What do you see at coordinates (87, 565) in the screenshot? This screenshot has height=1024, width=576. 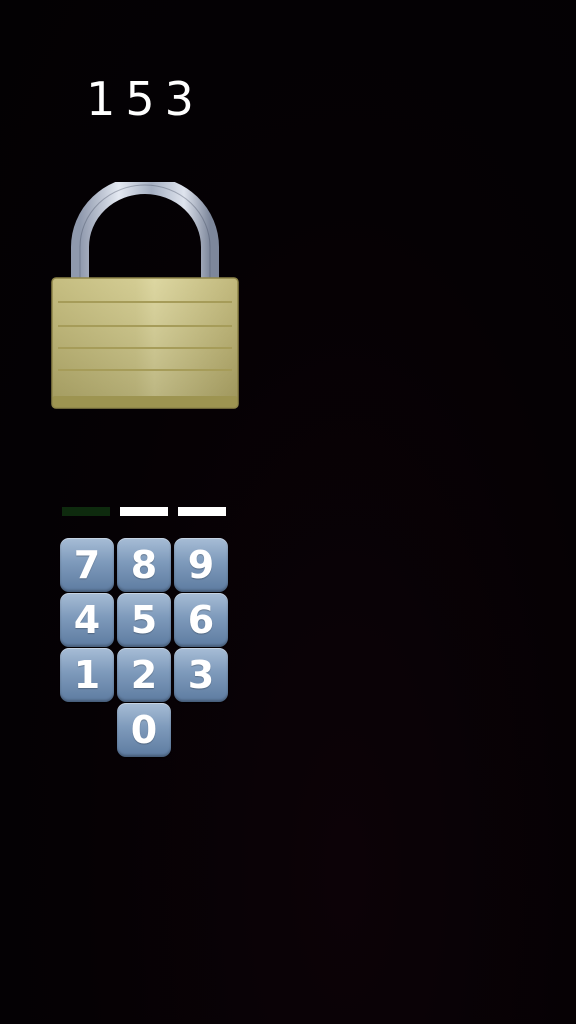 I see `key-7-button: 7` at bounding box center [87, 565].